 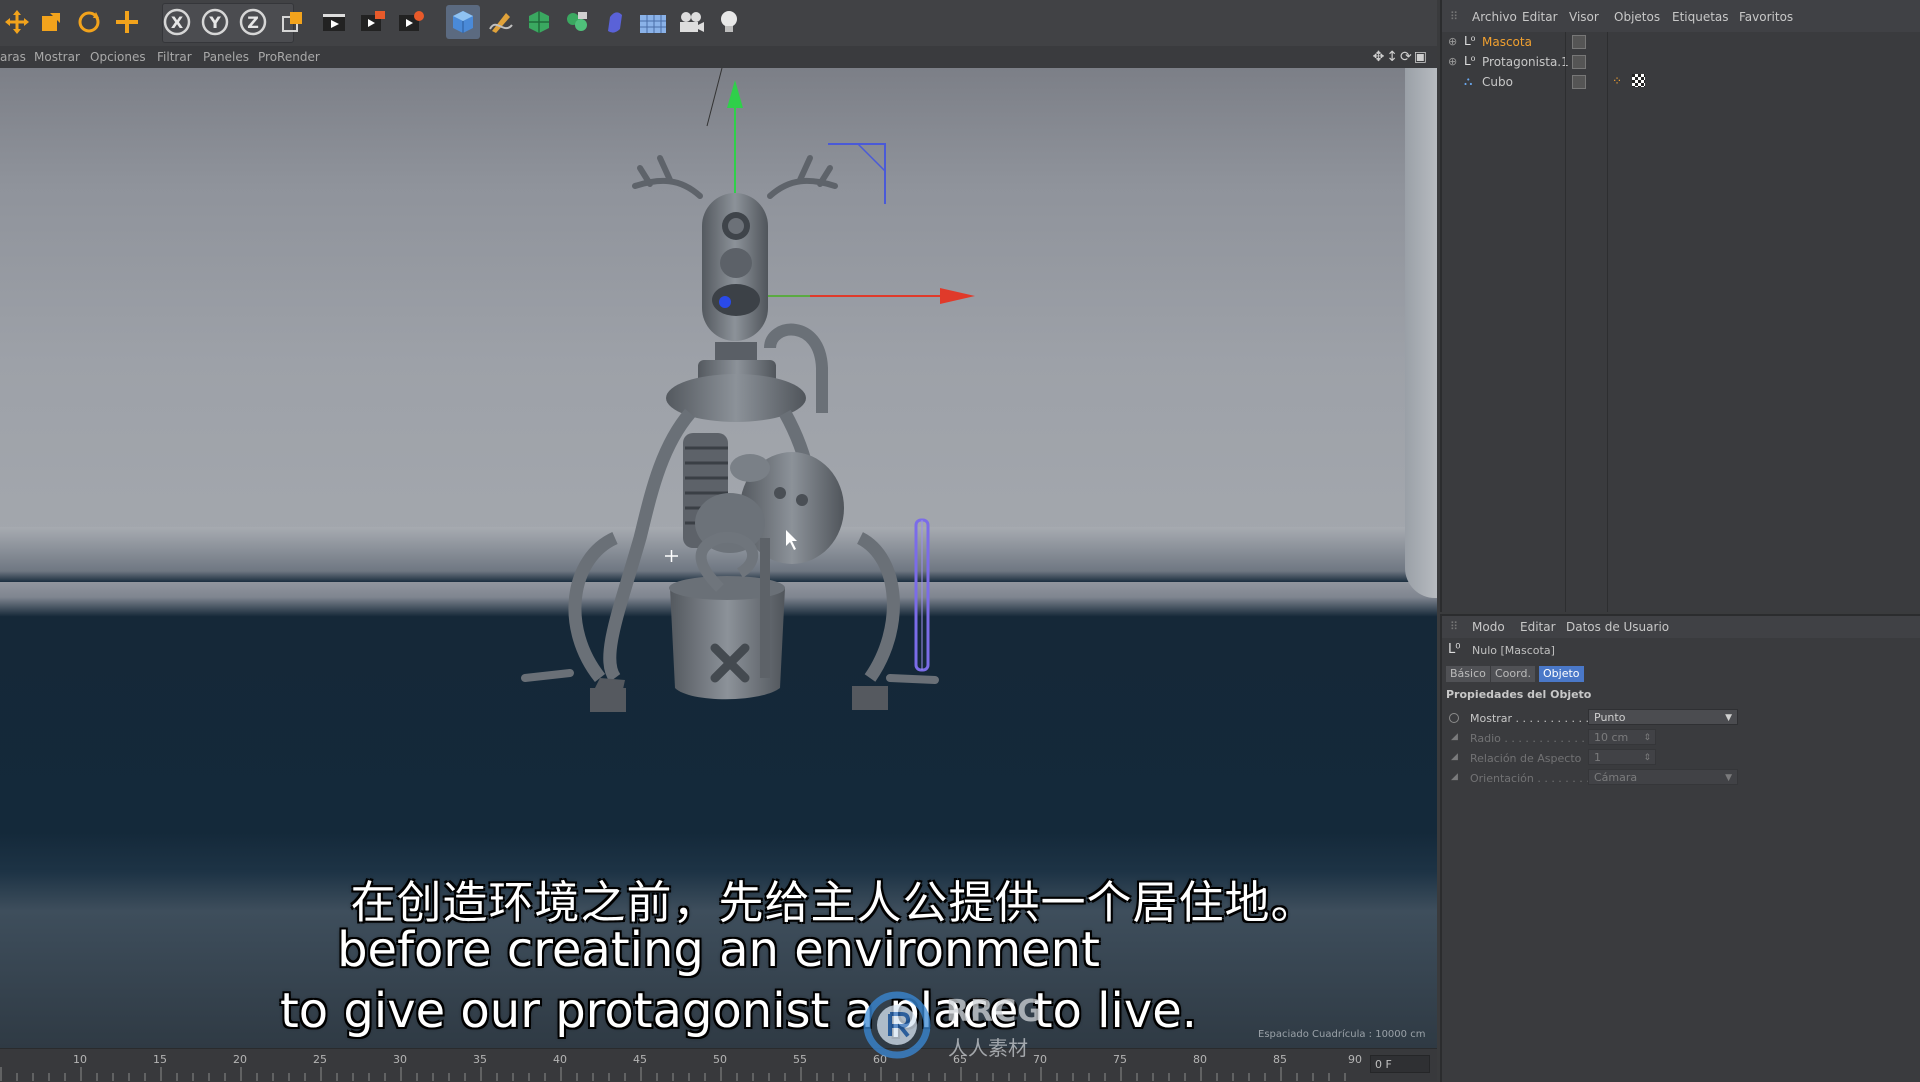 What do you see at coordinates (13, 57) in the screenshot?
I see `viewport-menu-cameras: aras` at bounding box center [13, 57].